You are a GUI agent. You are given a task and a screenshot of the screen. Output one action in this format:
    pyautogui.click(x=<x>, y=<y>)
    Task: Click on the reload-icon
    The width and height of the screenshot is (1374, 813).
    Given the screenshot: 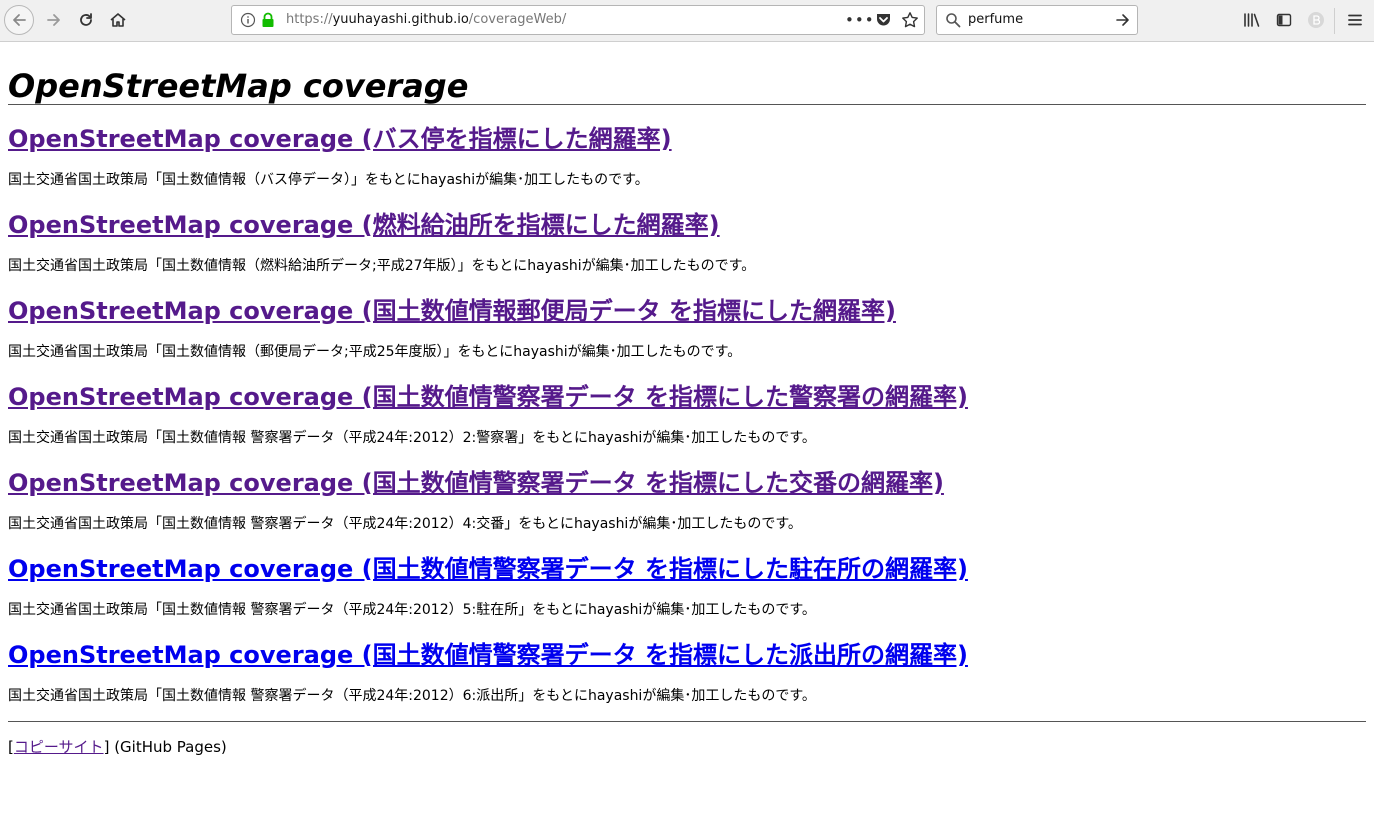 What is the action you would take?
    pyautogui.click(x=86, y=19)
    